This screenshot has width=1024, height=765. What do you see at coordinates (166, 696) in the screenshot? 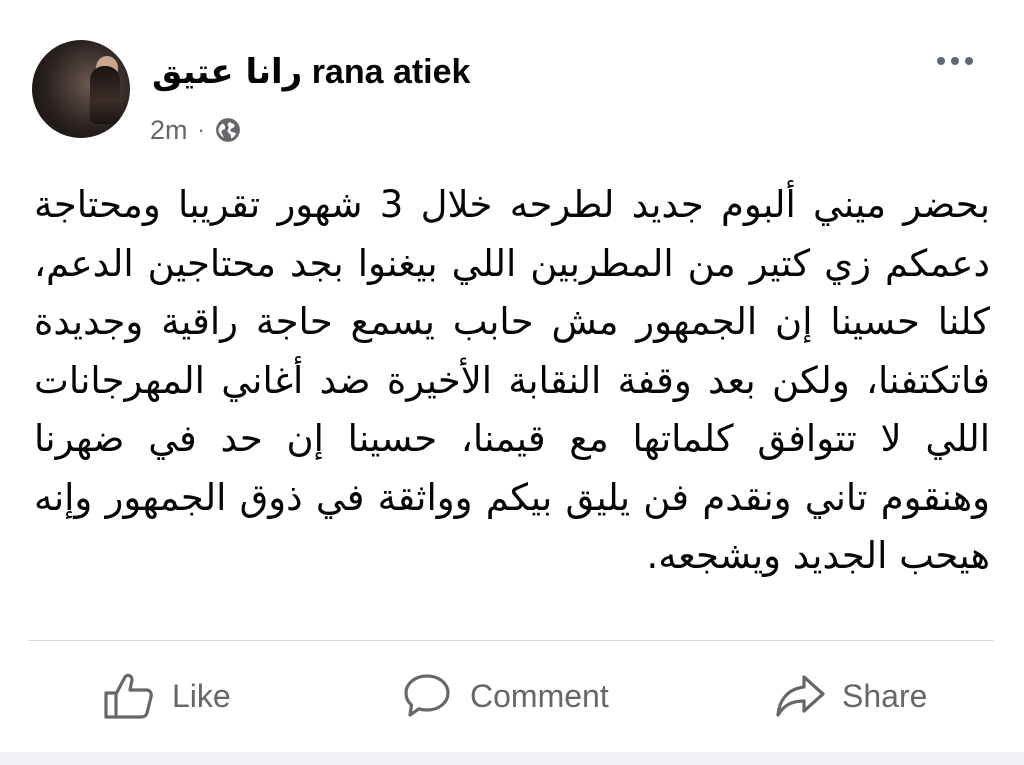
I see `like-button: Like` at bounding box center [166, 696].